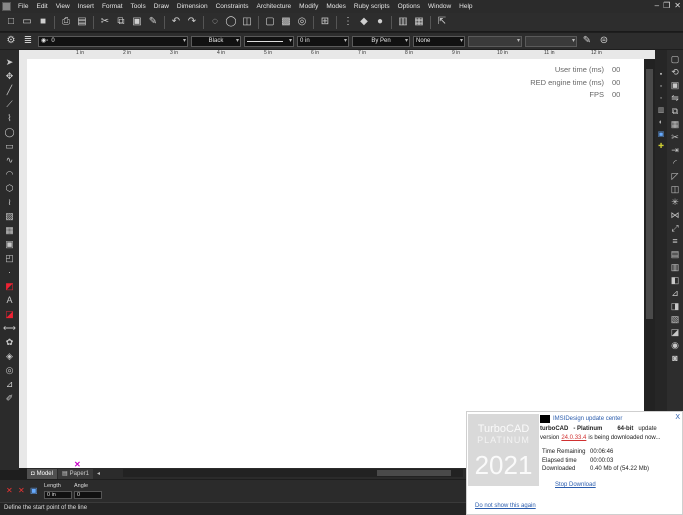  Describe the element at coordinates (9, 90) in the screenshot. I see `line-tool-icon: ╱` at that location.